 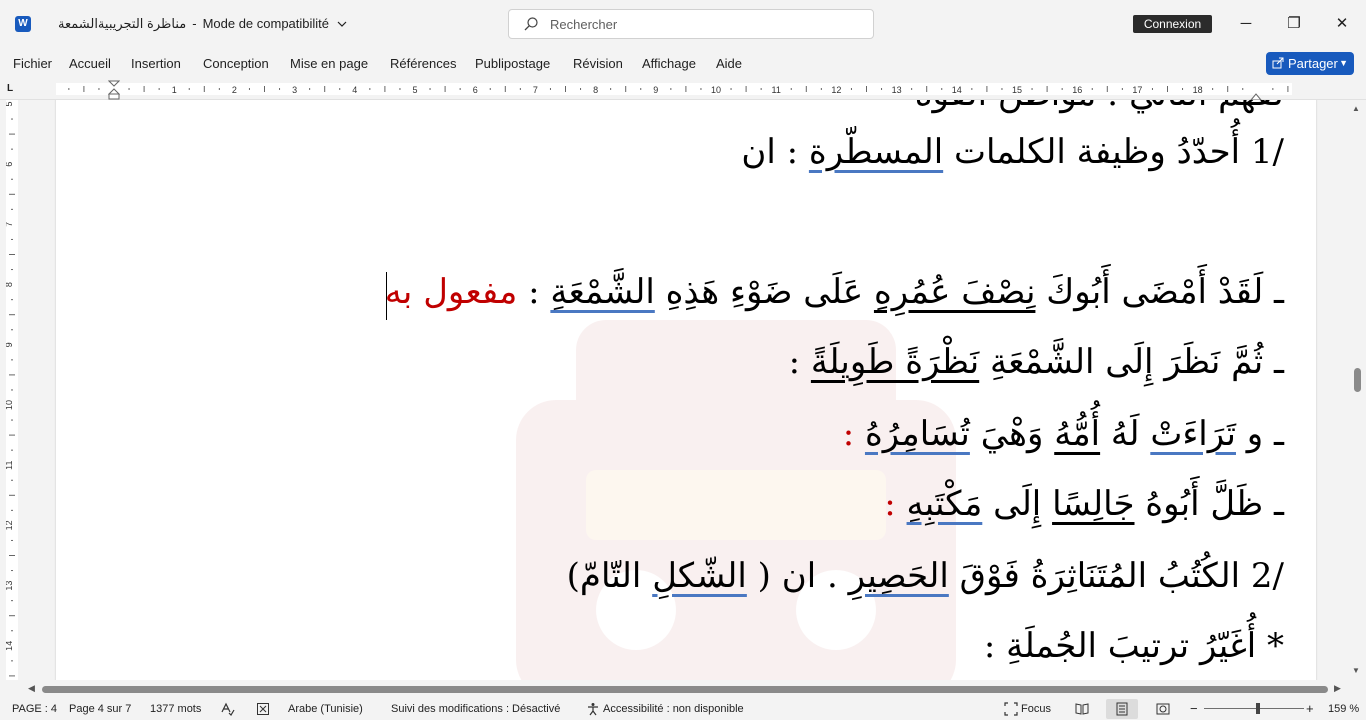 I want to click on vertical-scroll-thumb, so click(x=1357, y=380).